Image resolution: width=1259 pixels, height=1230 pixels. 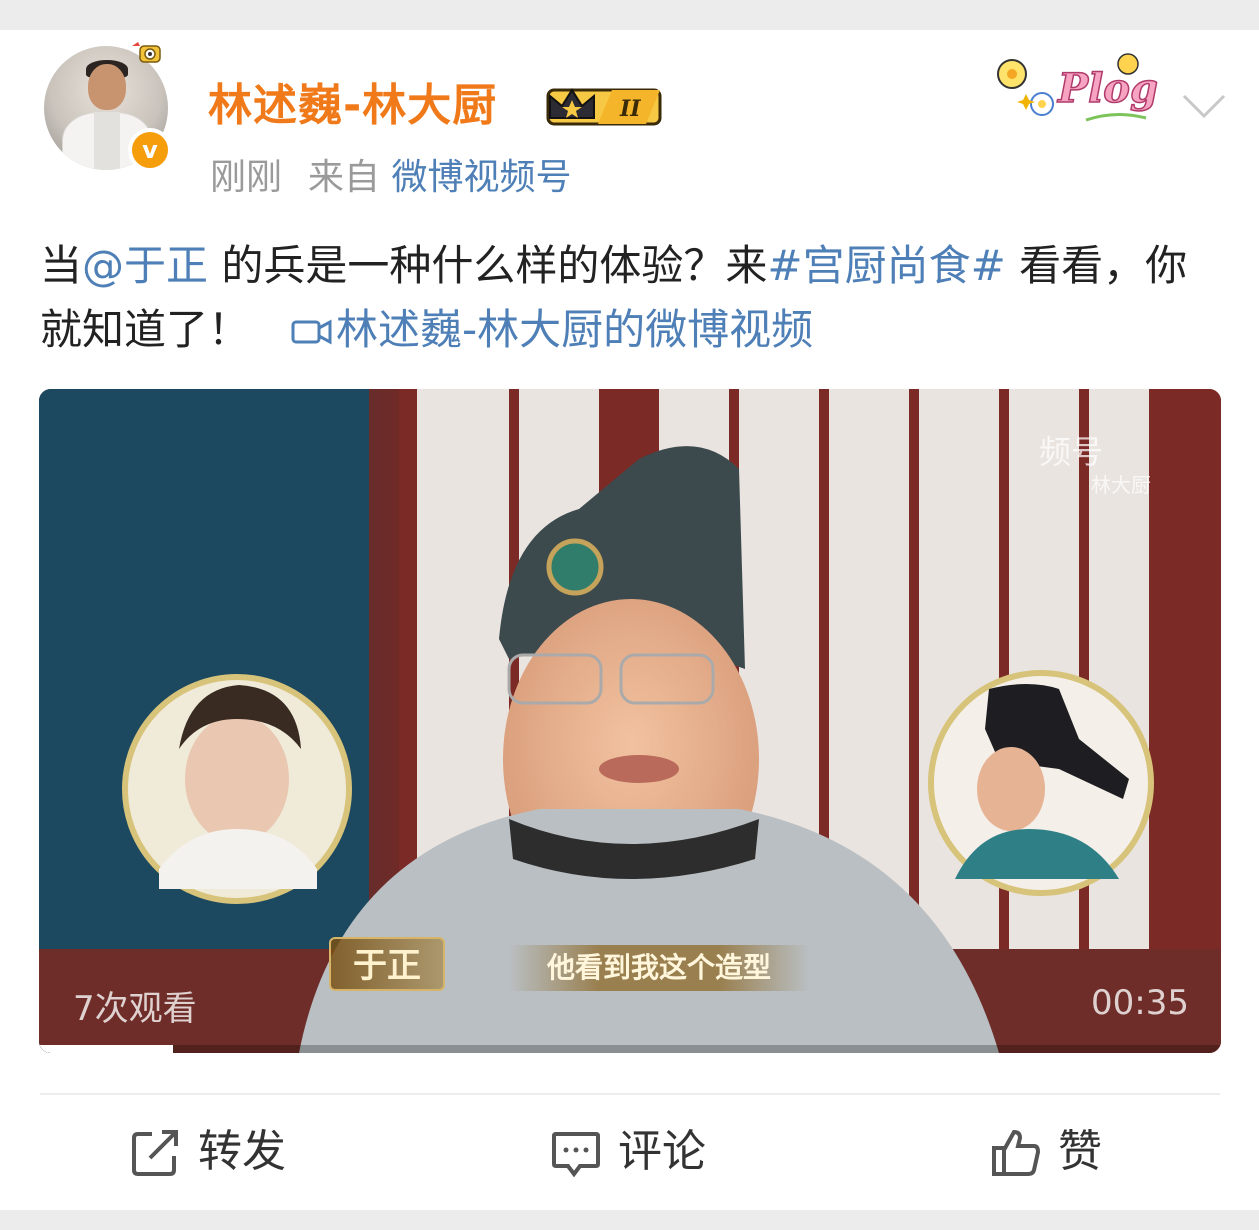 What do you see at coordinates (886, 265) in the screenshot?
I see `hashtag-link: #宫厨尚食#` at bounding box center [886, 265].